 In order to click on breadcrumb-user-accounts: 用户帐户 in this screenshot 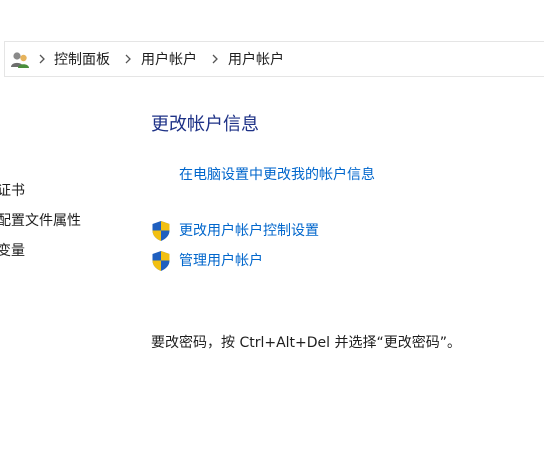, I will do `click(169, 60)`.